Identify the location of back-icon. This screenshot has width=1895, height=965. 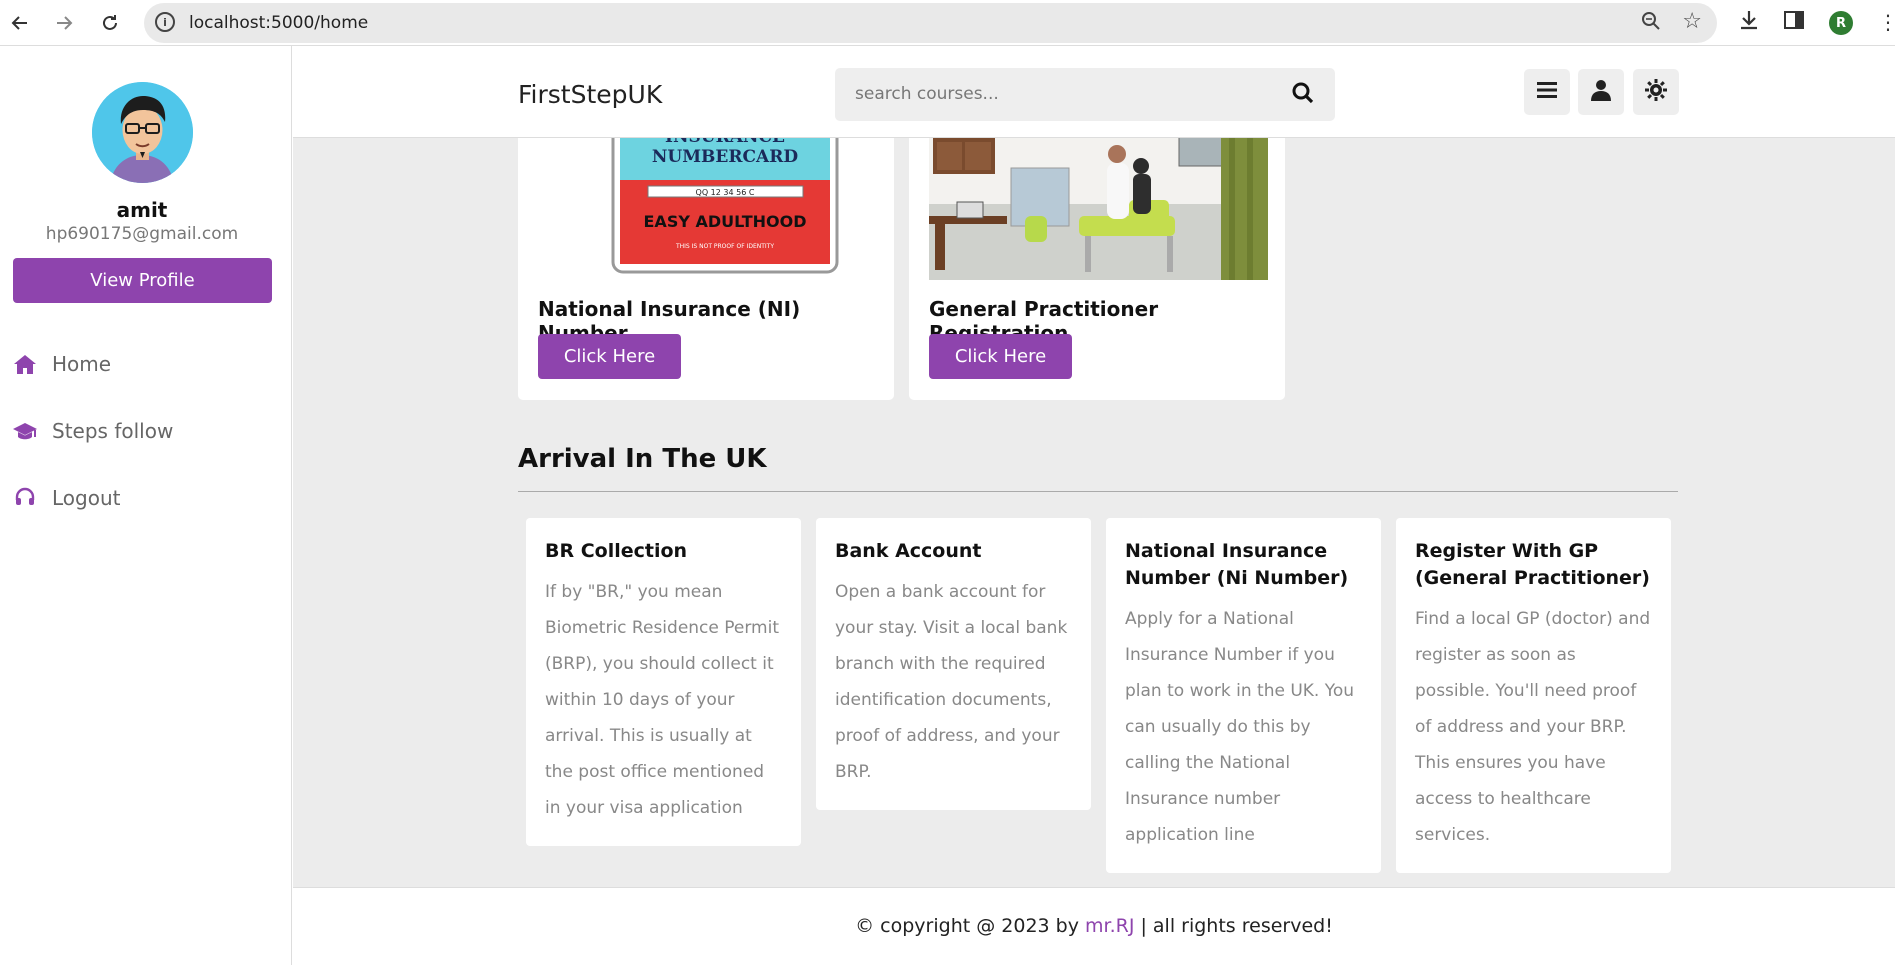
(20, 23).